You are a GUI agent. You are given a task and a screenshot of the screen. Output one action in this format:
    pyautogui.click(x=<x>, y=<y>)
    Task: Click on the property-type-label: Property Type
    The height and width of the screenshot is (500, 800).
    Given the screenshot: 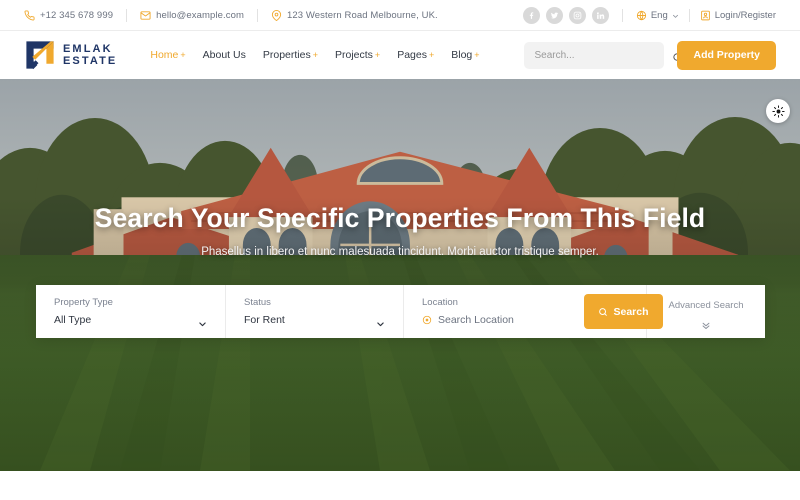 What is the action you would take?
    pyautogui.click(x=83, y=302)
    